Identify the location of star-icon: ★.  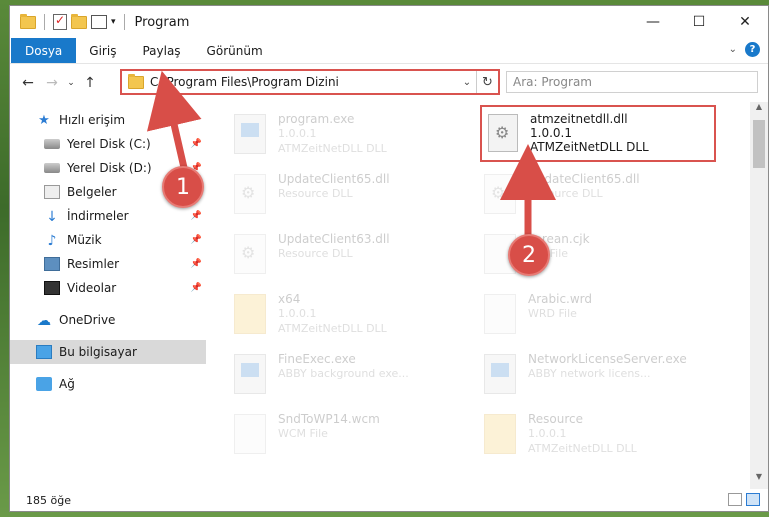
(44, 120).